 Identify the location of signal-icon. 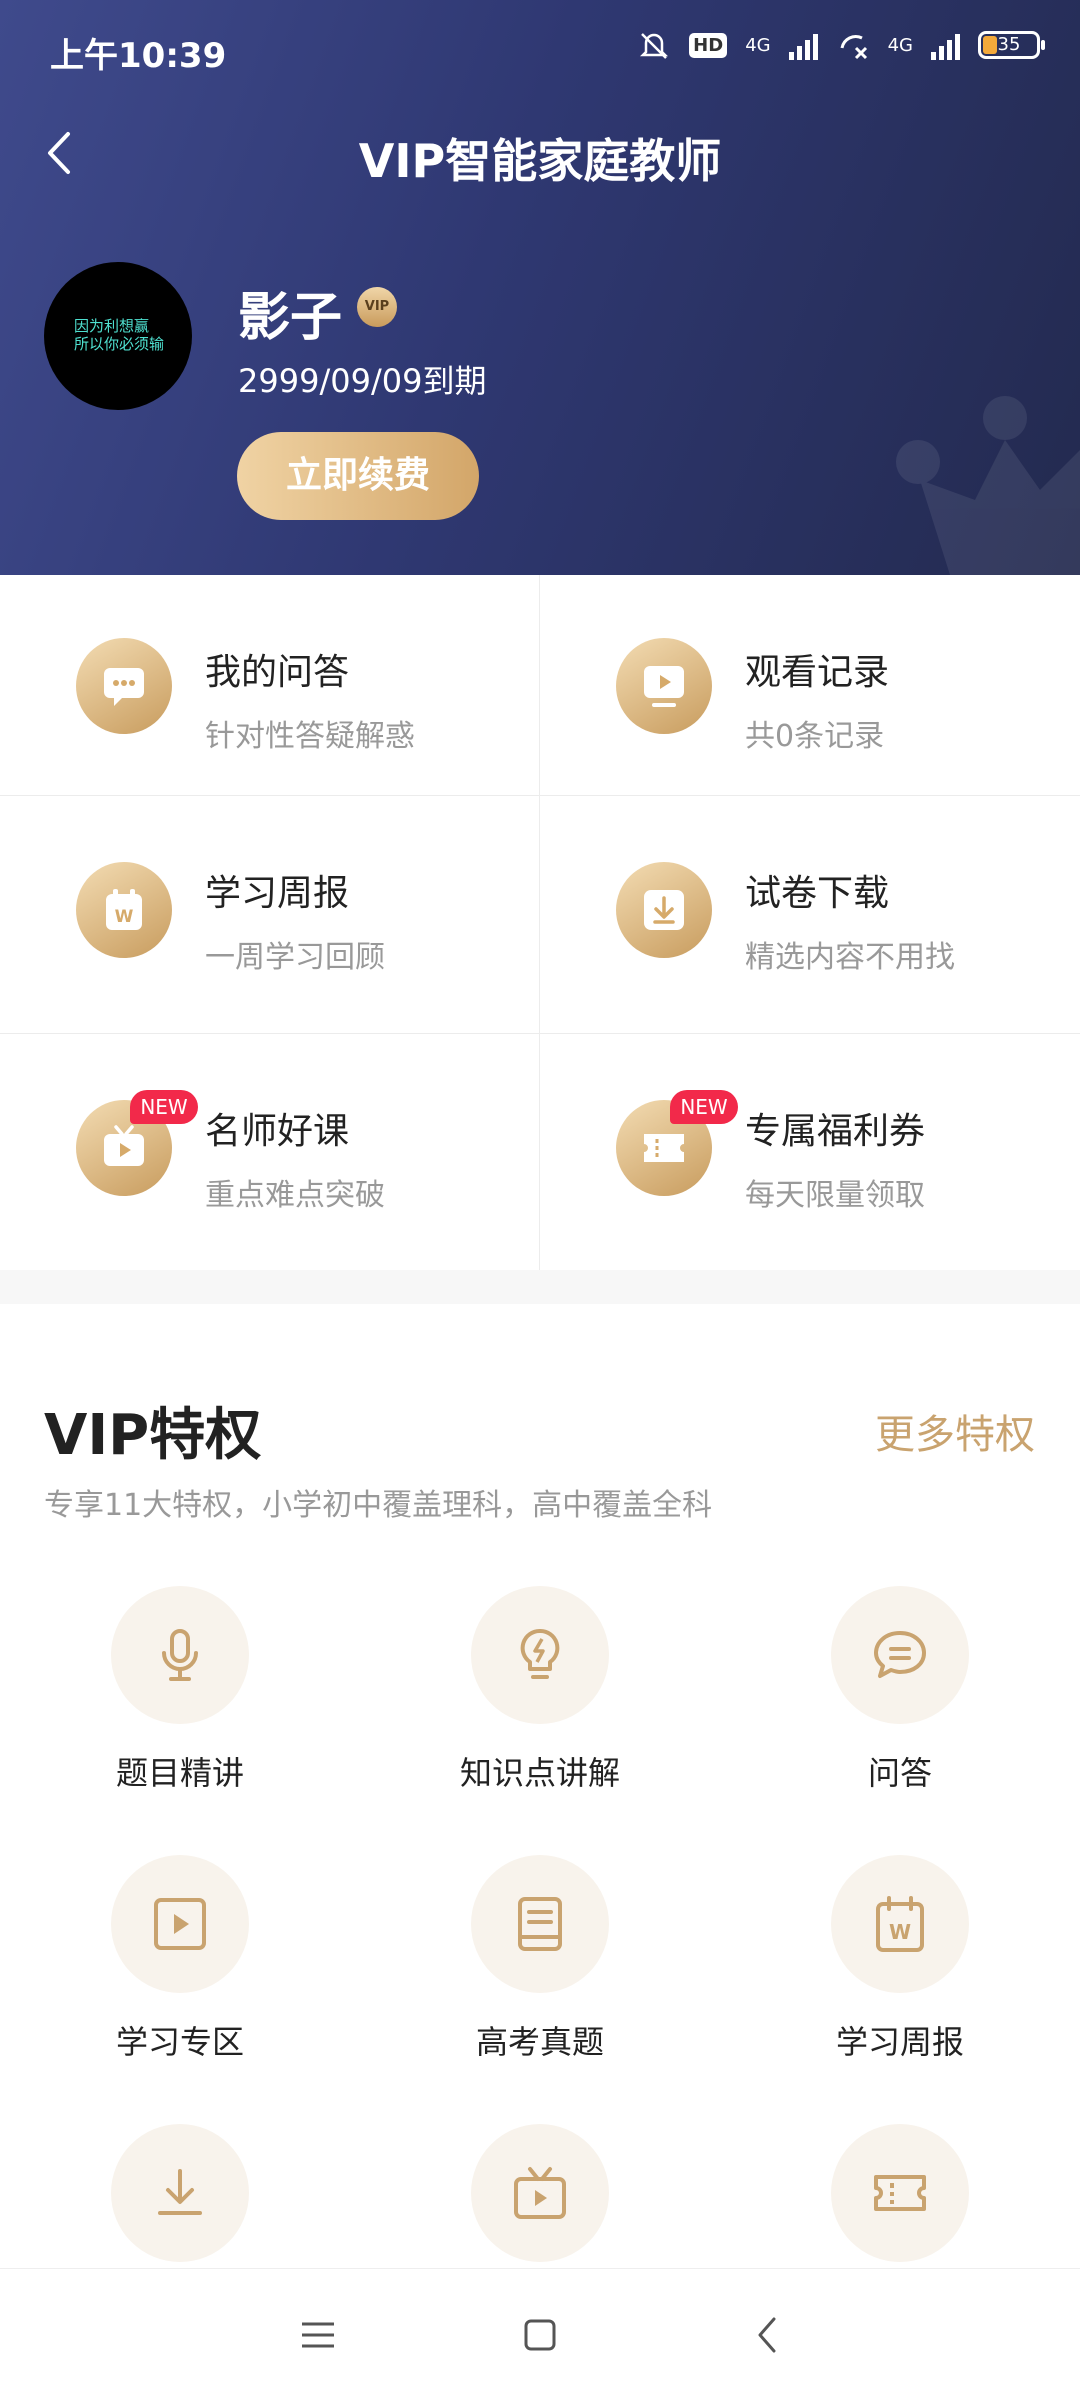
(803, 45).